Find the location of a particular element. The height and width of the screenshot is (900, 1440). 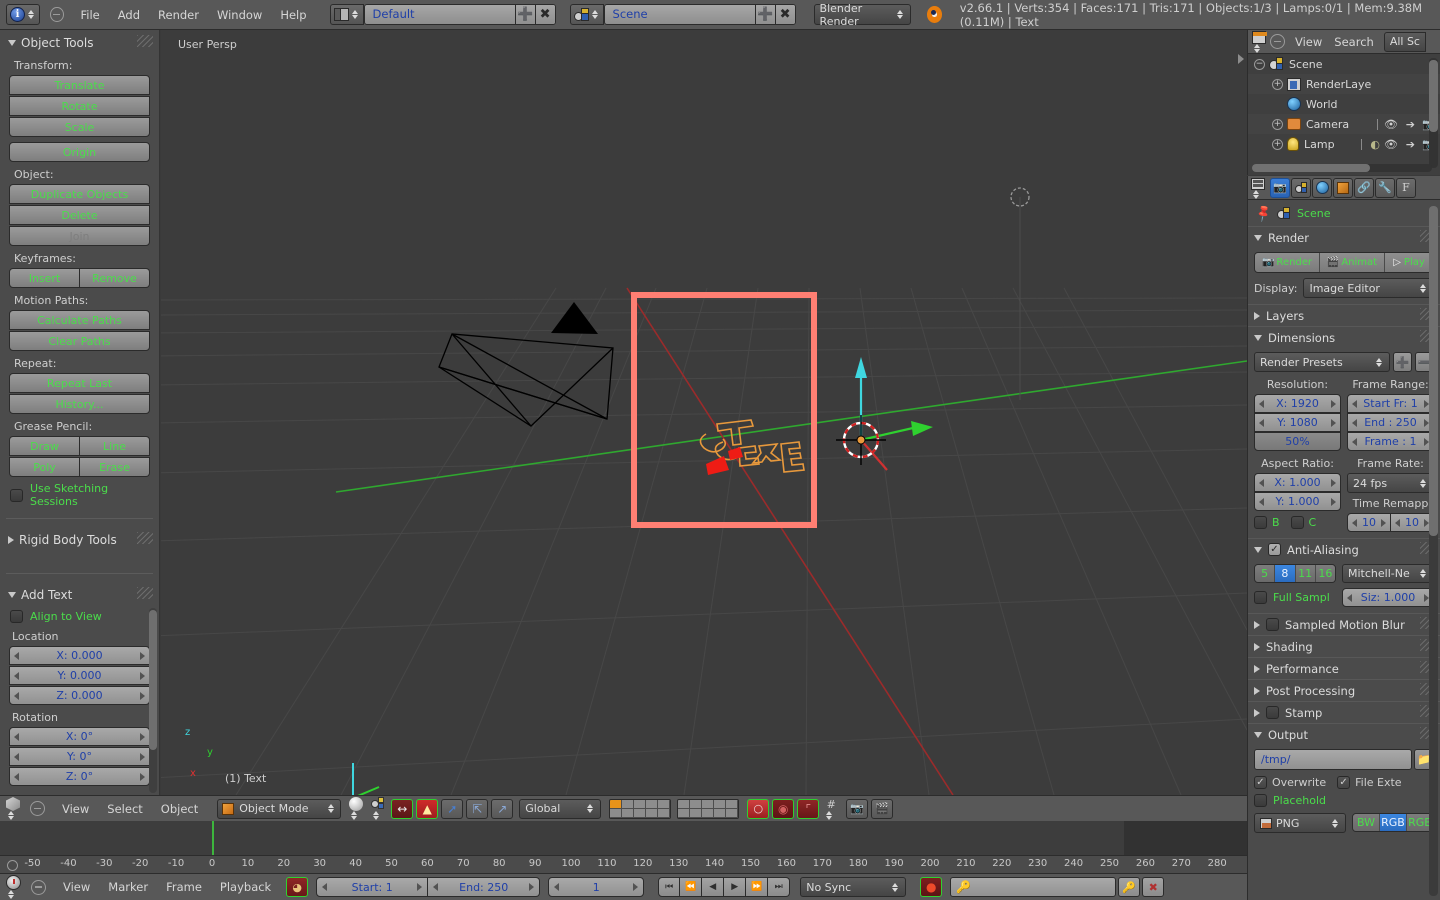

active-keying-set-field: 🔑 is located at coordinates (1033, 887).